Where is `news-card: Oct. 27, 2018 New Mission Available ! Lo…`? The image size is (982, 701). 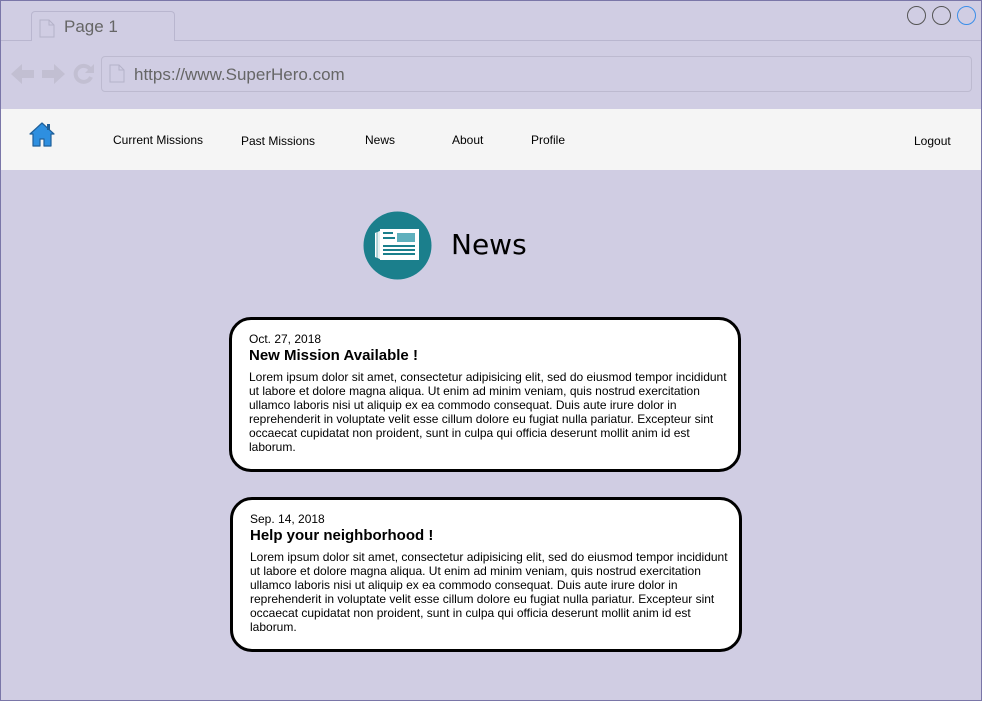
news-card: Oct. 27, 2018 New Mission Available ! Lo… is located at coordinates (485, 394).